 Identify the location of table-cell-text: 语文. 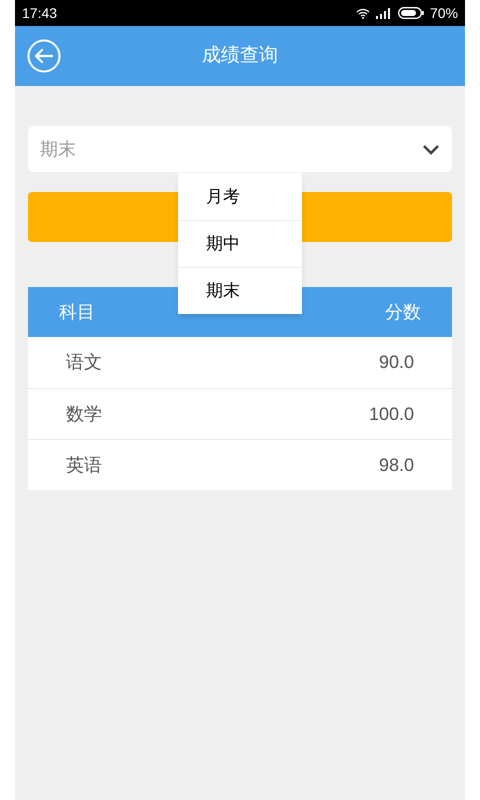
(84, 362).